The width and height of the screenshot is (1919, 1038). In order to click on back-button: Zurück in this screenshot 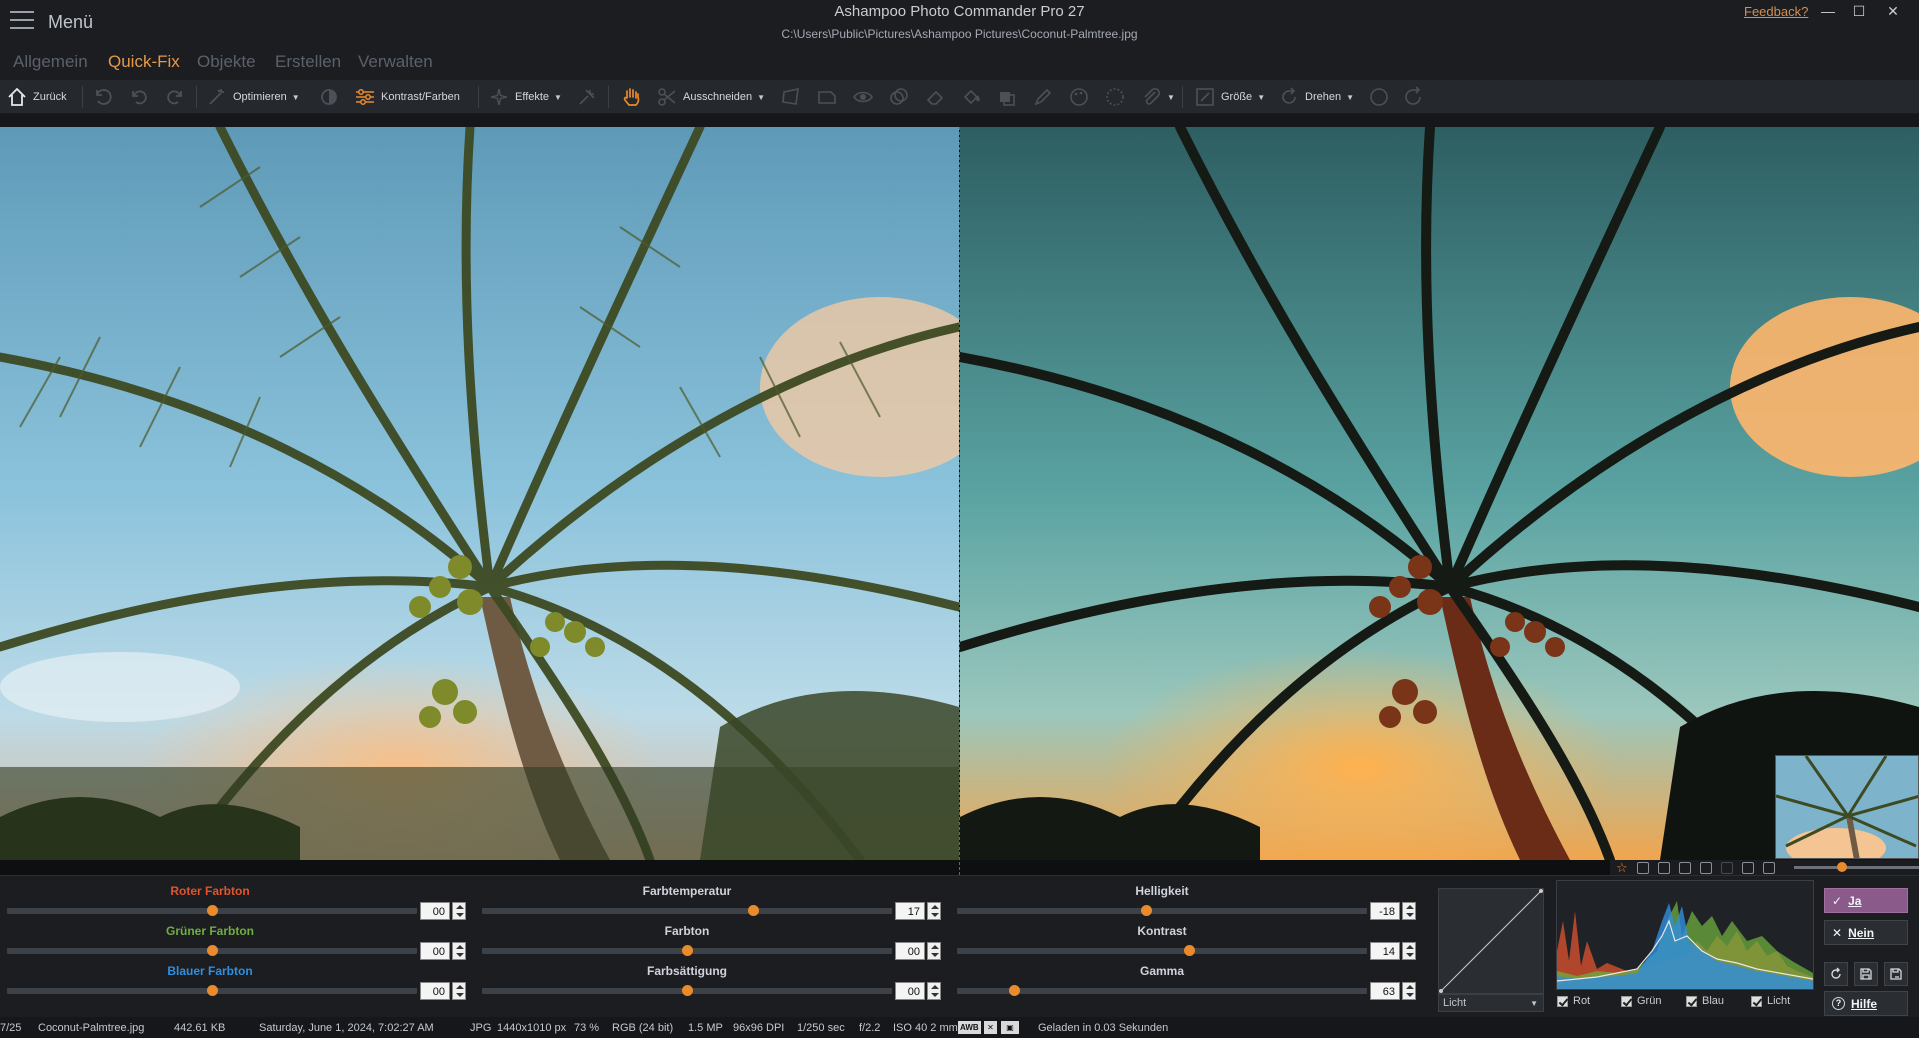, I will do `click(36, 97)`.